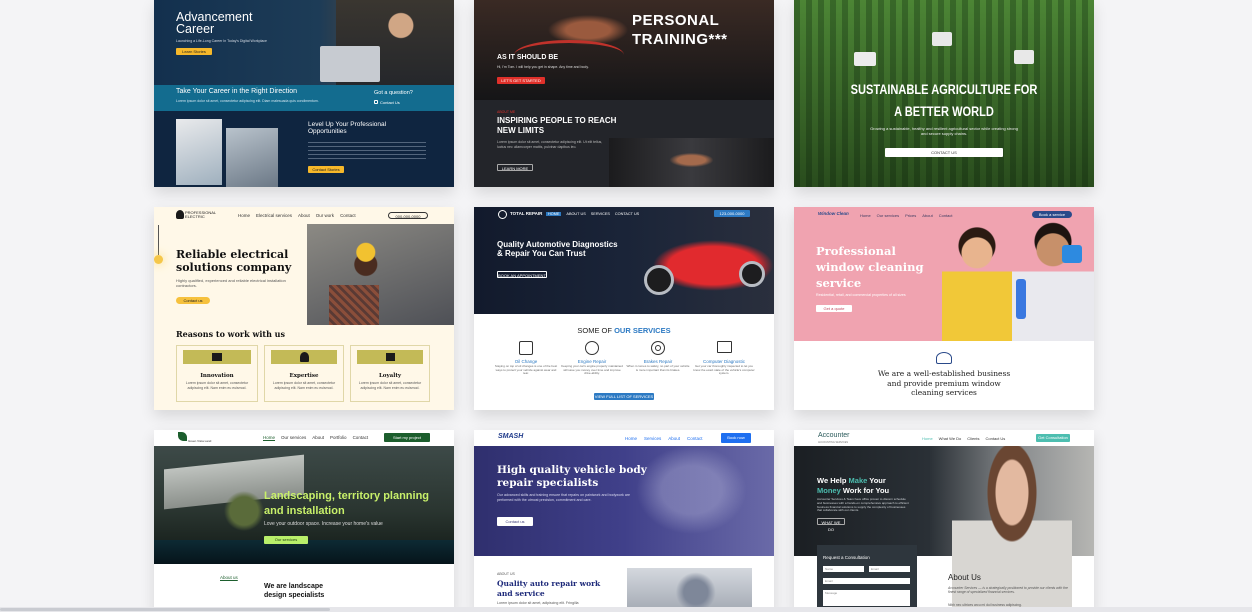  I want to click on nav-clients: Clients, so click(973, 438).